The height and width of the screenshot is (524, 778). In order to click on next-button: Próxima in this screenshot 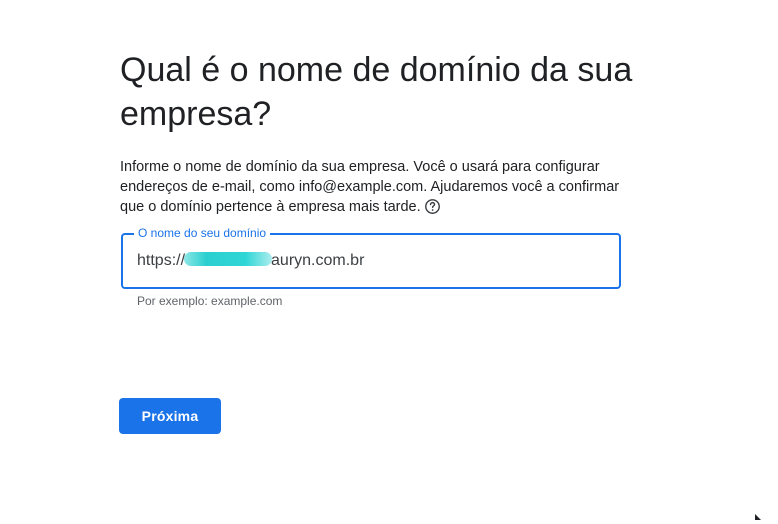, I will do `click(170, 416)`.